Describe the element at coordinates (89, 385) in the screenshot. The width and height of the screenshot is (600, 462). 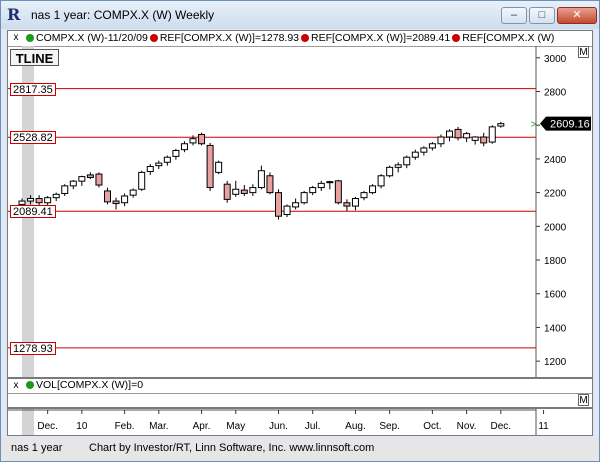
I see `volume-label: VOL[COMPX.X (W)]=0` at that location.